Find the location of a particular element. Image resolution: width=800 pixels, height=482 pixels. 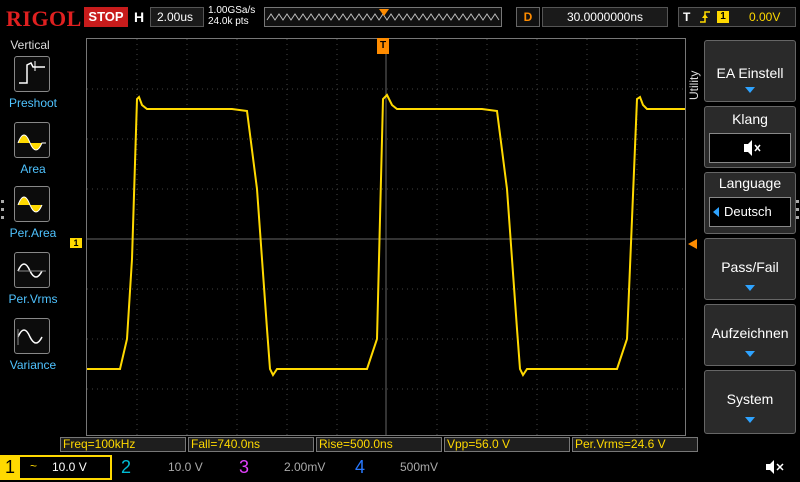

channel-number: 1 is located at coordinates (10, 467).